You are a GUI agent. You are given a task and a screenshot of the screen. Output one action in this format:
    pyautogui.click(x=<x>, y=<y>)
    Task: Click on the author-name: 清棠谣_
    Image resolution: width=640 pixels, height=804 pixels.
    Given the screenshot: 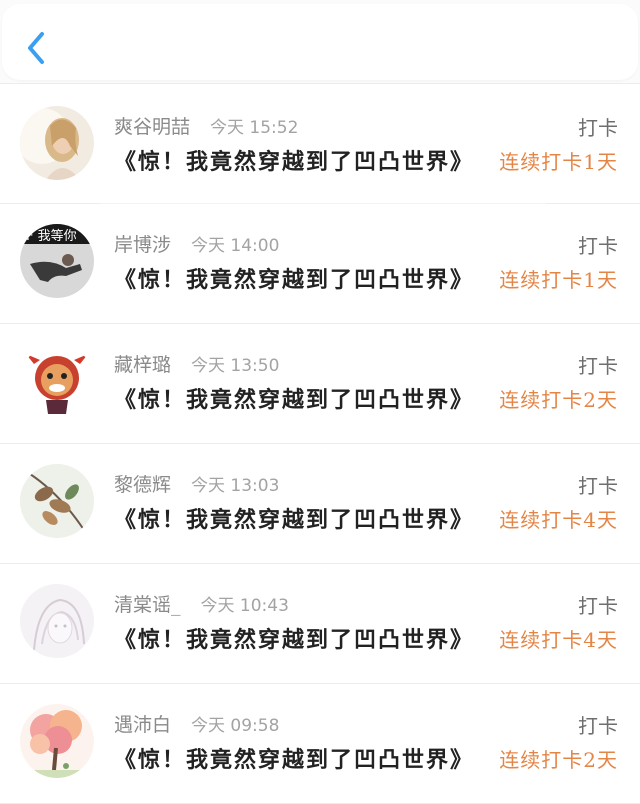 What is the action you would take?
    pyautogui.click(x=147, y=603)
    